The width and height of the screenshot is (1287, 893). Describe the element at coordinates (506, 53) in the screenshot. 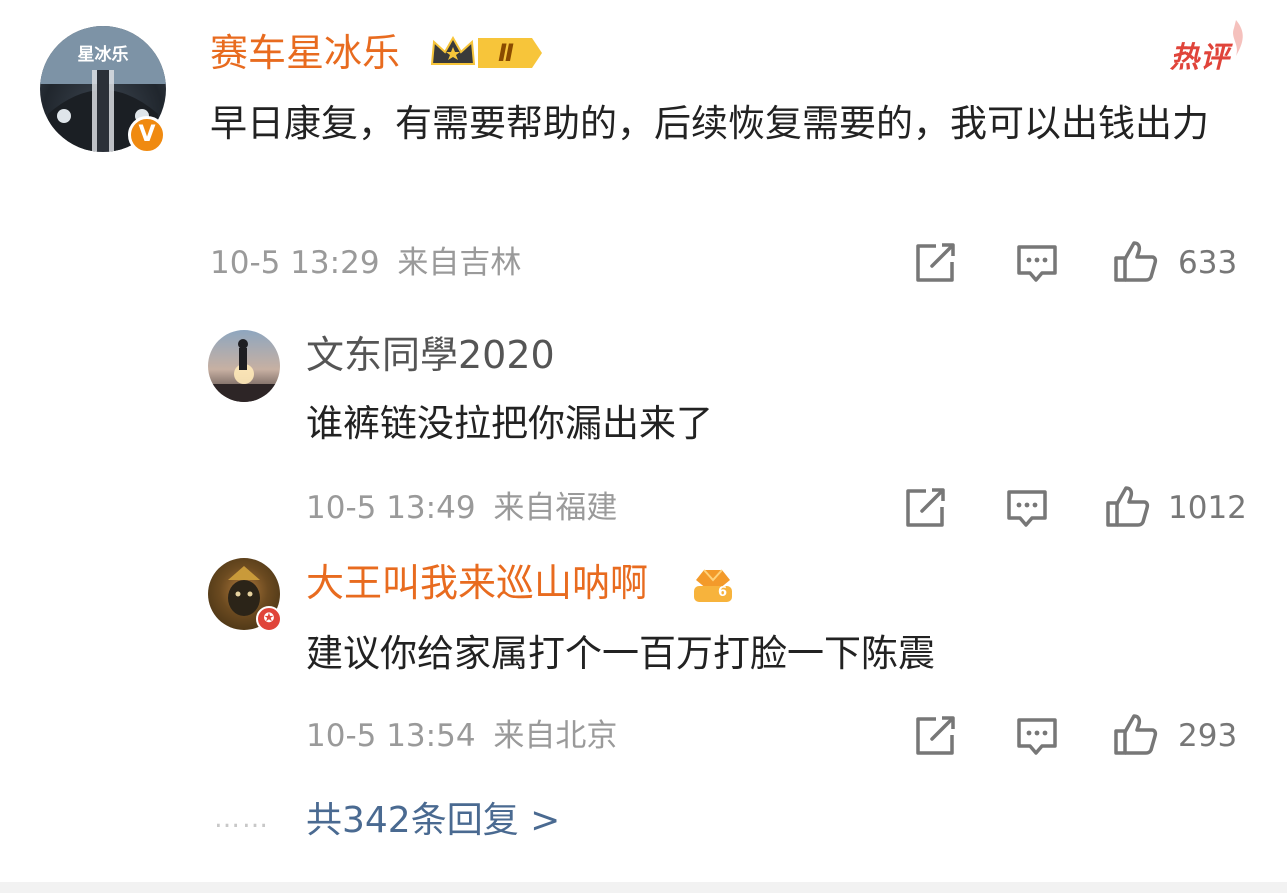

I see `crown-level: Ⅱ` at that location.